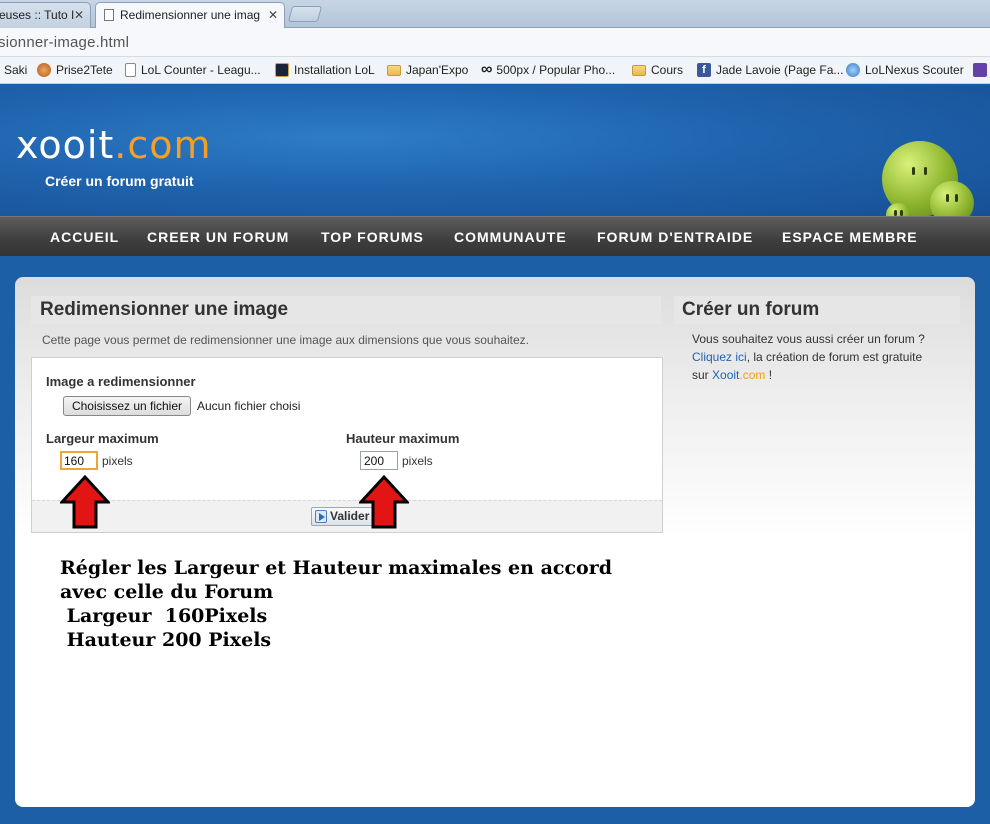  What do you see at coordinates (510, 237) in the screenshot?
I see `nav-communaute: COMMUNAUTE` at bounding box center [510, 237].